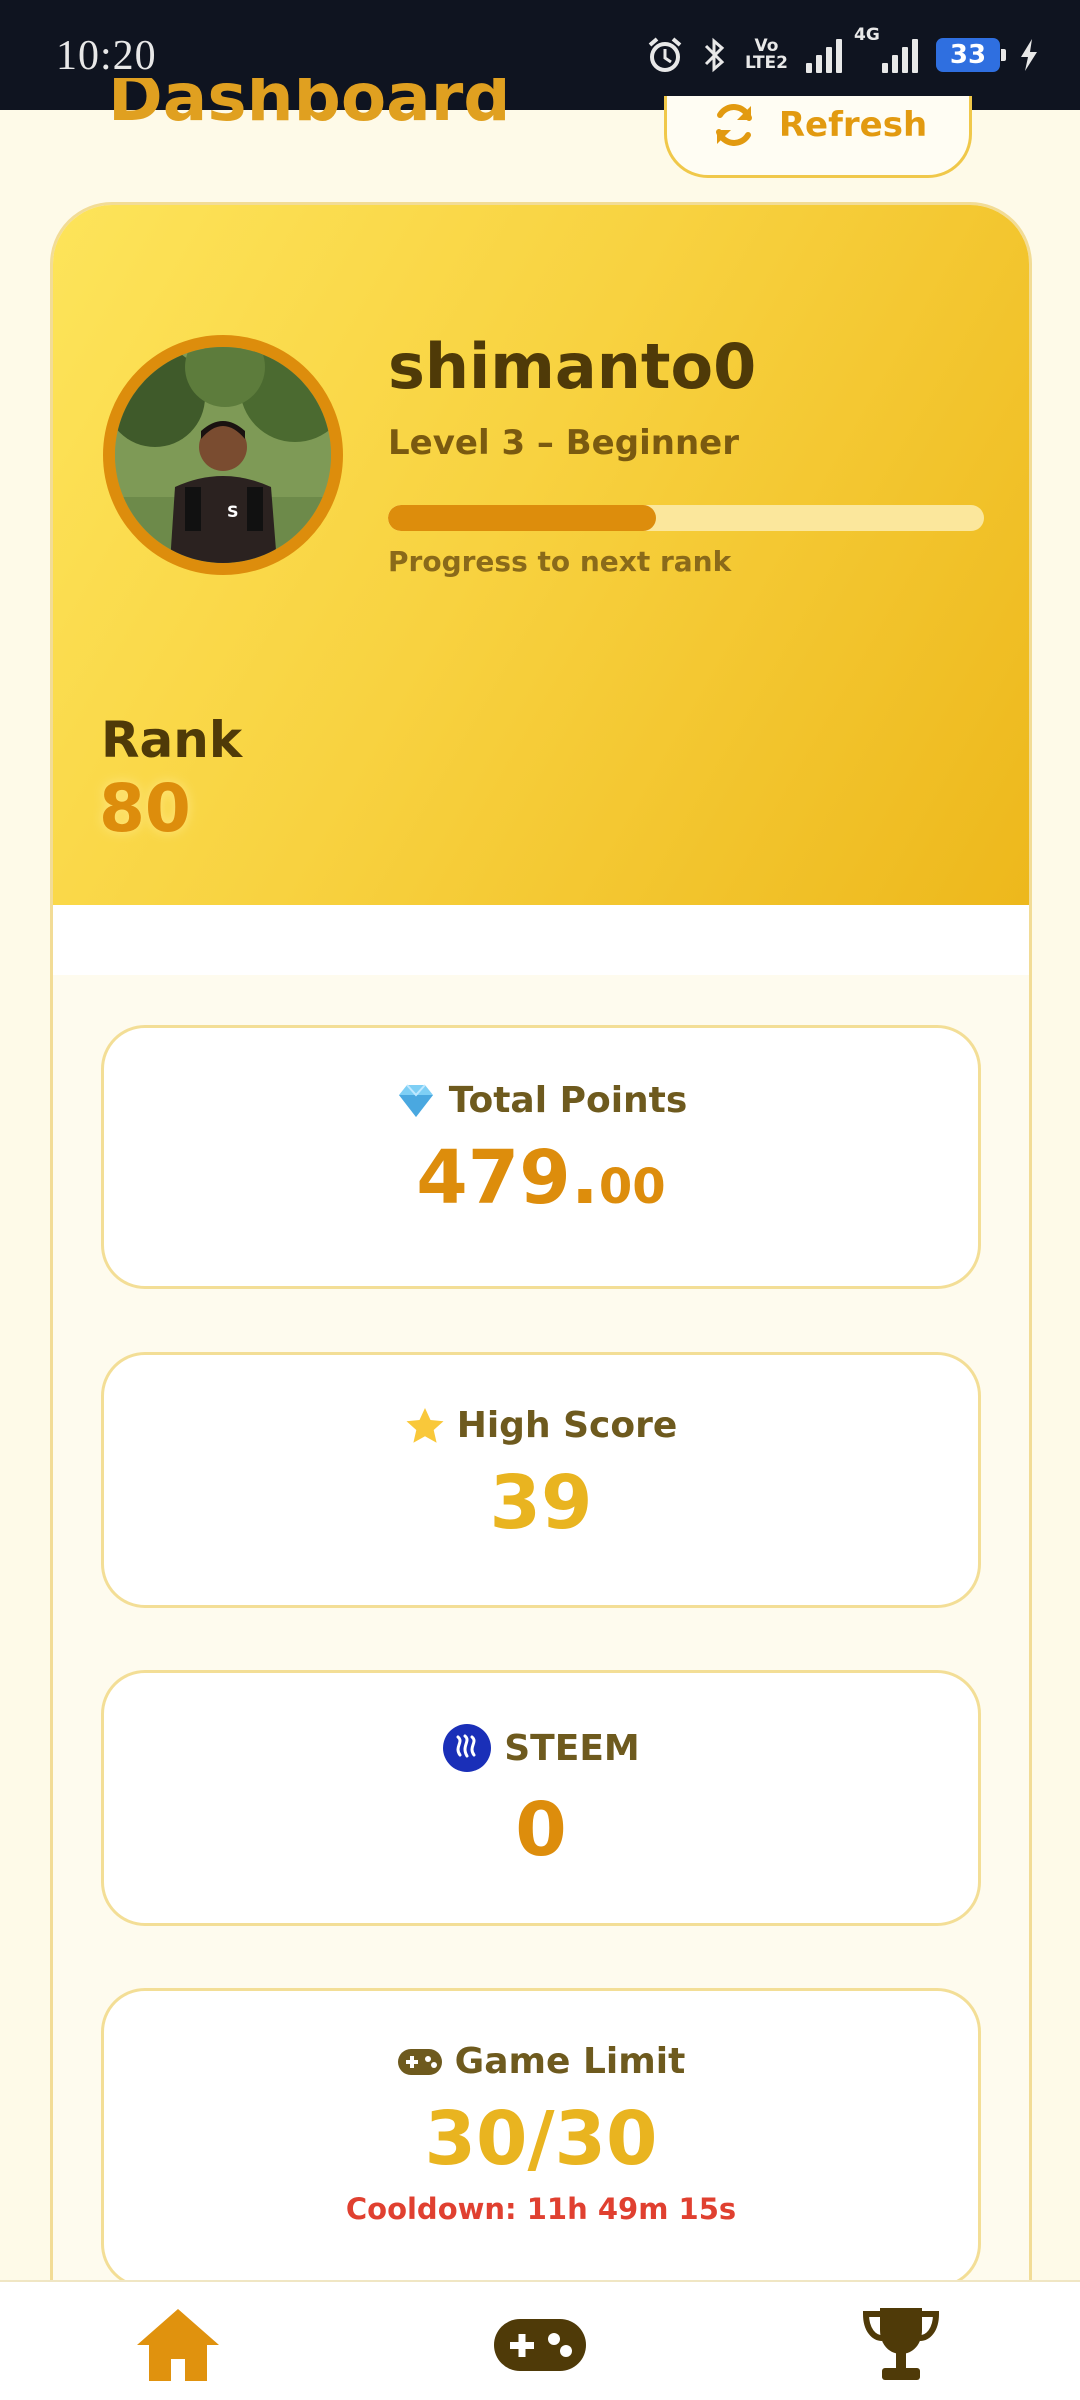 This screenshot has width=1080, height=2400. I want to click on bluetooth-icon, so click(715, 55).